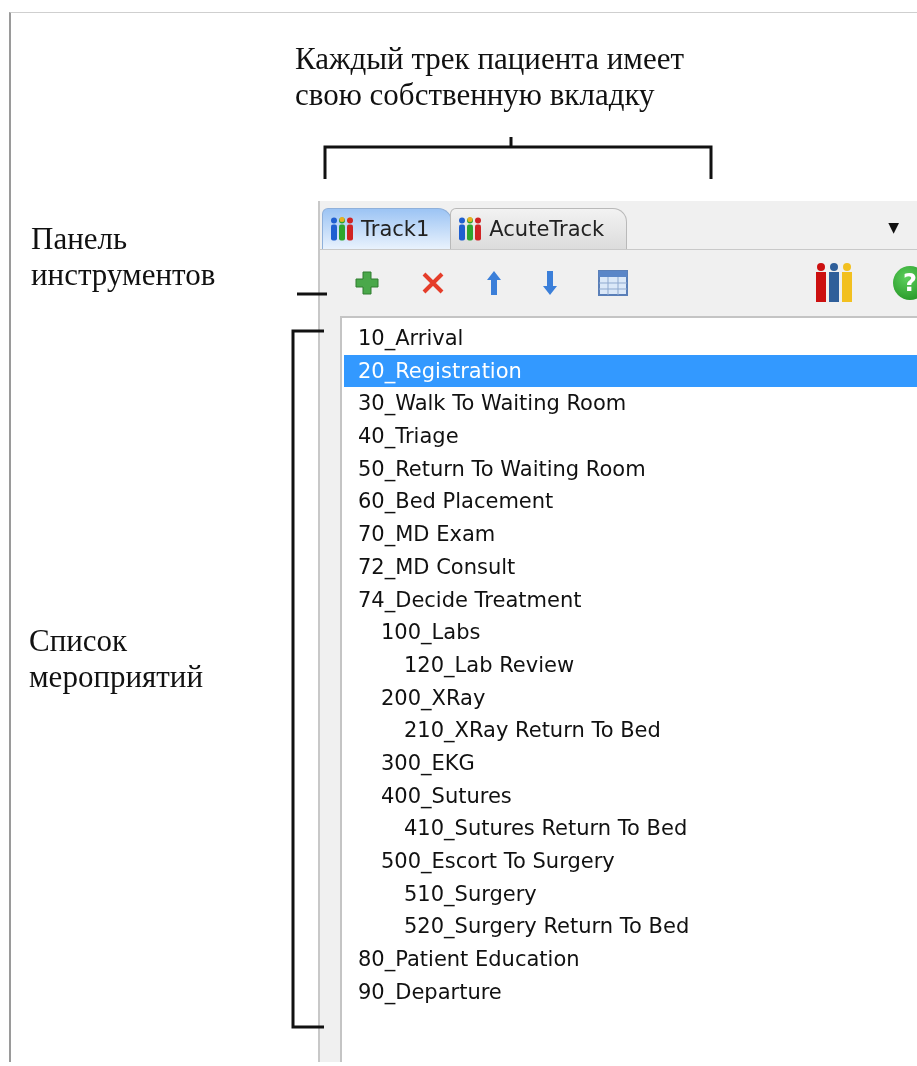 The image size is (917, 1066). Describe the element at coordinates (630, 861) in the screenshot. I see `list-item: 500_Escort To Surgery` at that location.